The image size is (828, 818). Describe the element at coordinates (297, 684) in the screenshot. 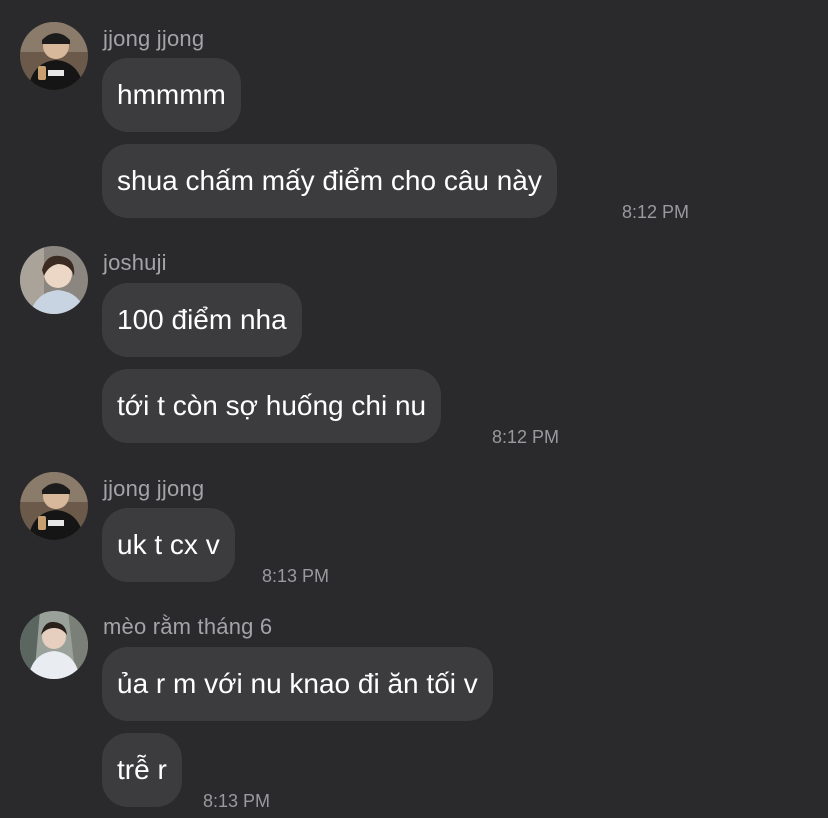

I see `message-bubble: ủa r m với nu knao đi ăn tối v` at that location.